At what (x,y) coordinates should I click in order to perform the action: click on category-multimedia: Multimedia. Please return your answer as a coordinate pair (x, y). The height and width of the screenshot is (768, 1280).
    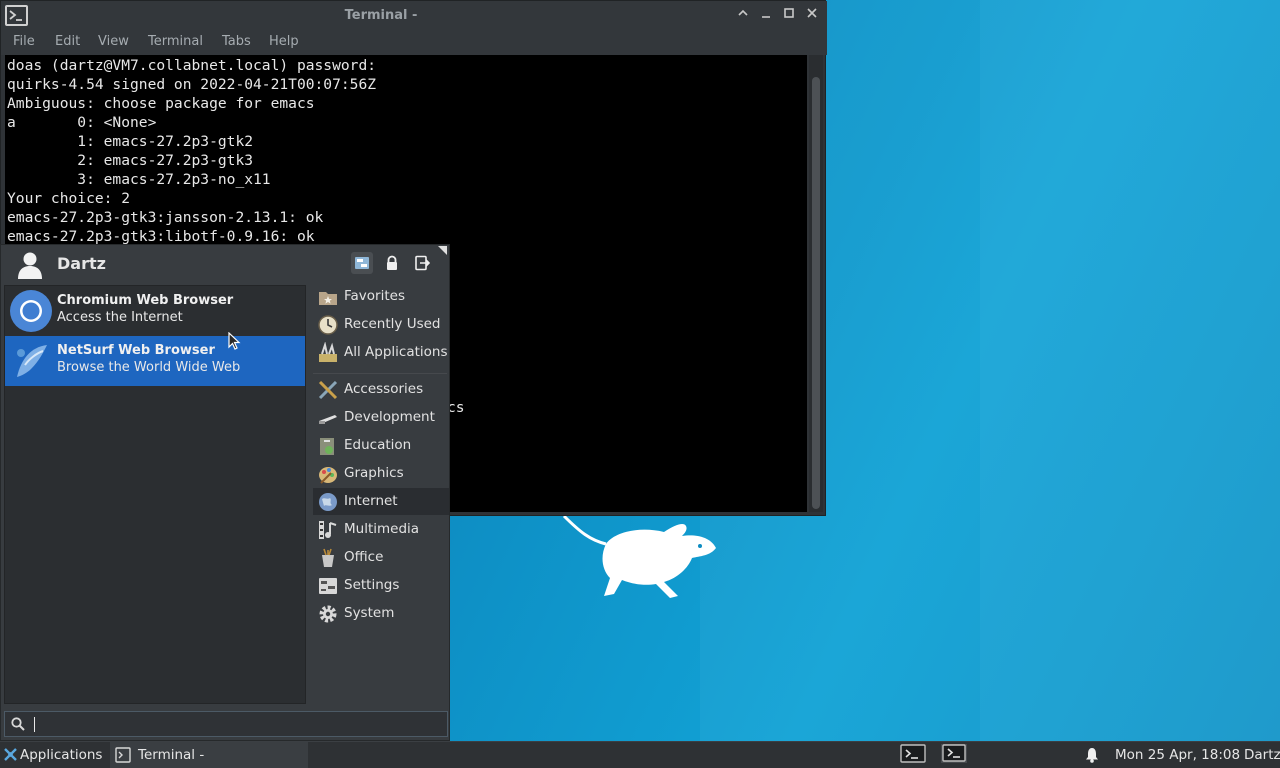
    Looking at the image, I should click on (381, 529).